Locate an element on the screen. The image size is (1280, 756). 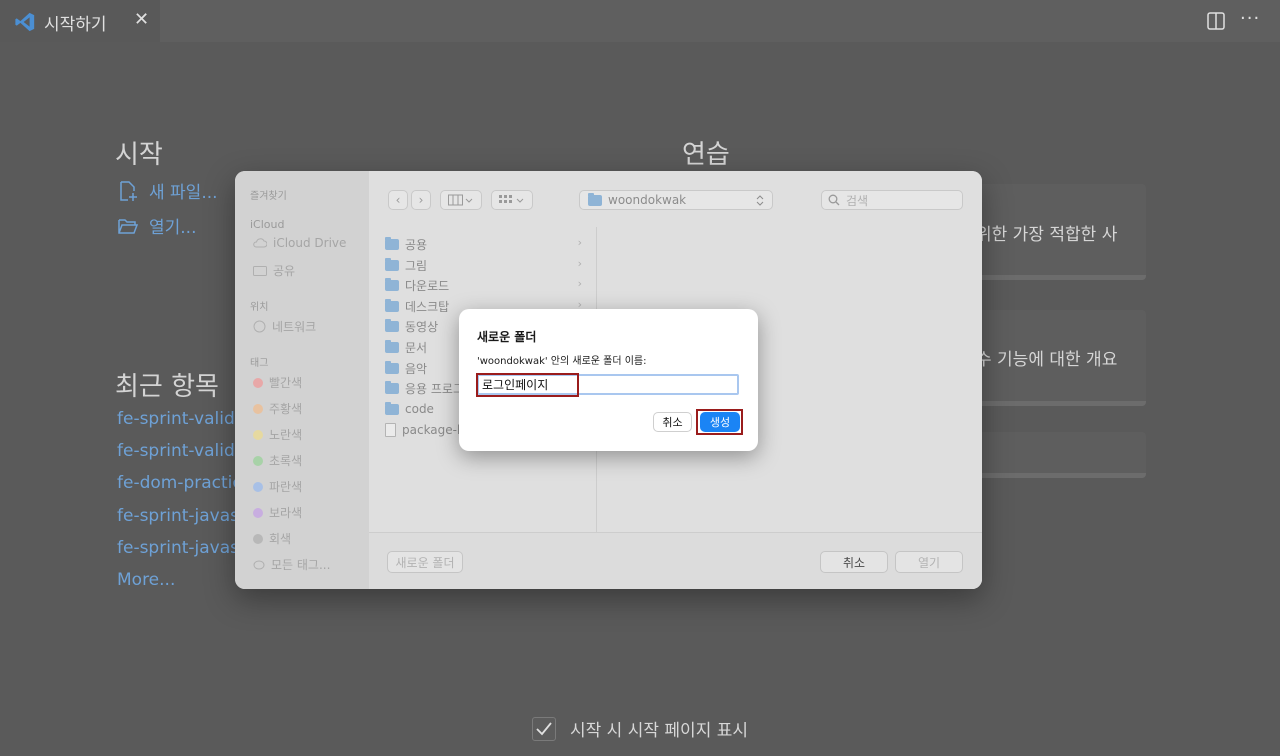
show-on-startup-checkbox is located at coordinates (544, 728).